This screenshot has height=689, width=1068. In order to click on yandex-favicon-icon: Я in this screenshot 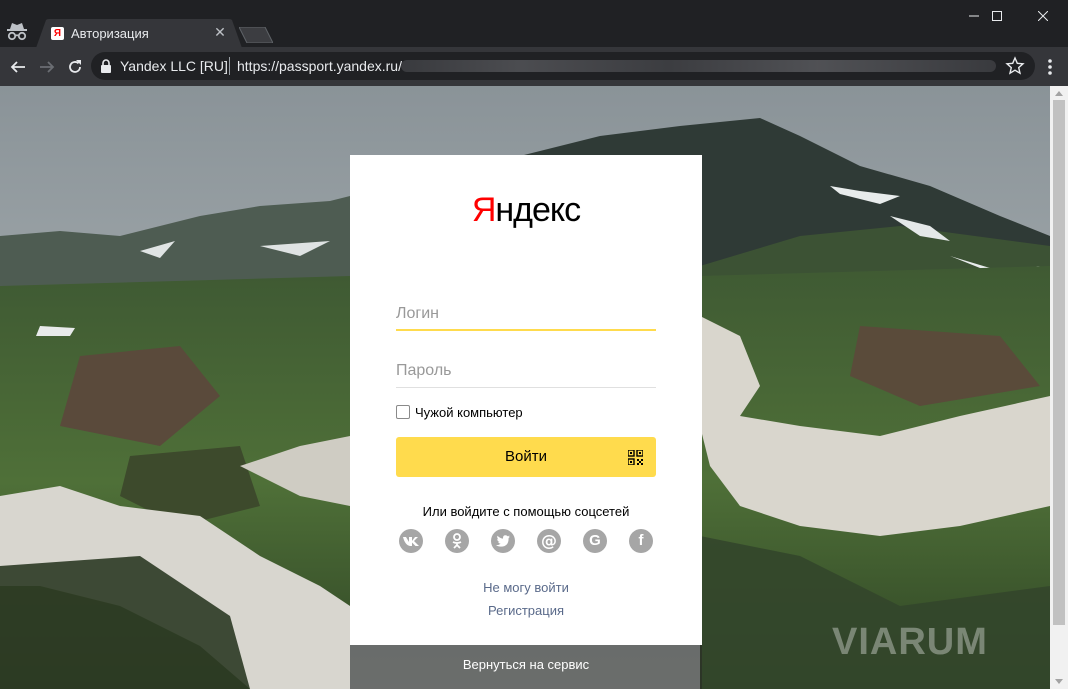, I will do `click(57, 33)`.